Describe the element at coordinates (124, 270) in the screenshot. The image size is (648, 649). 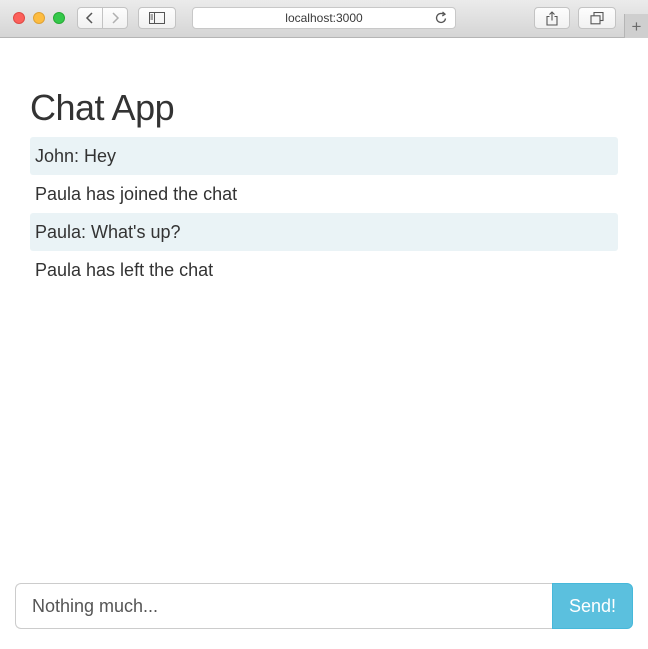
I see `system-message: Paula has left the chat` at that location.